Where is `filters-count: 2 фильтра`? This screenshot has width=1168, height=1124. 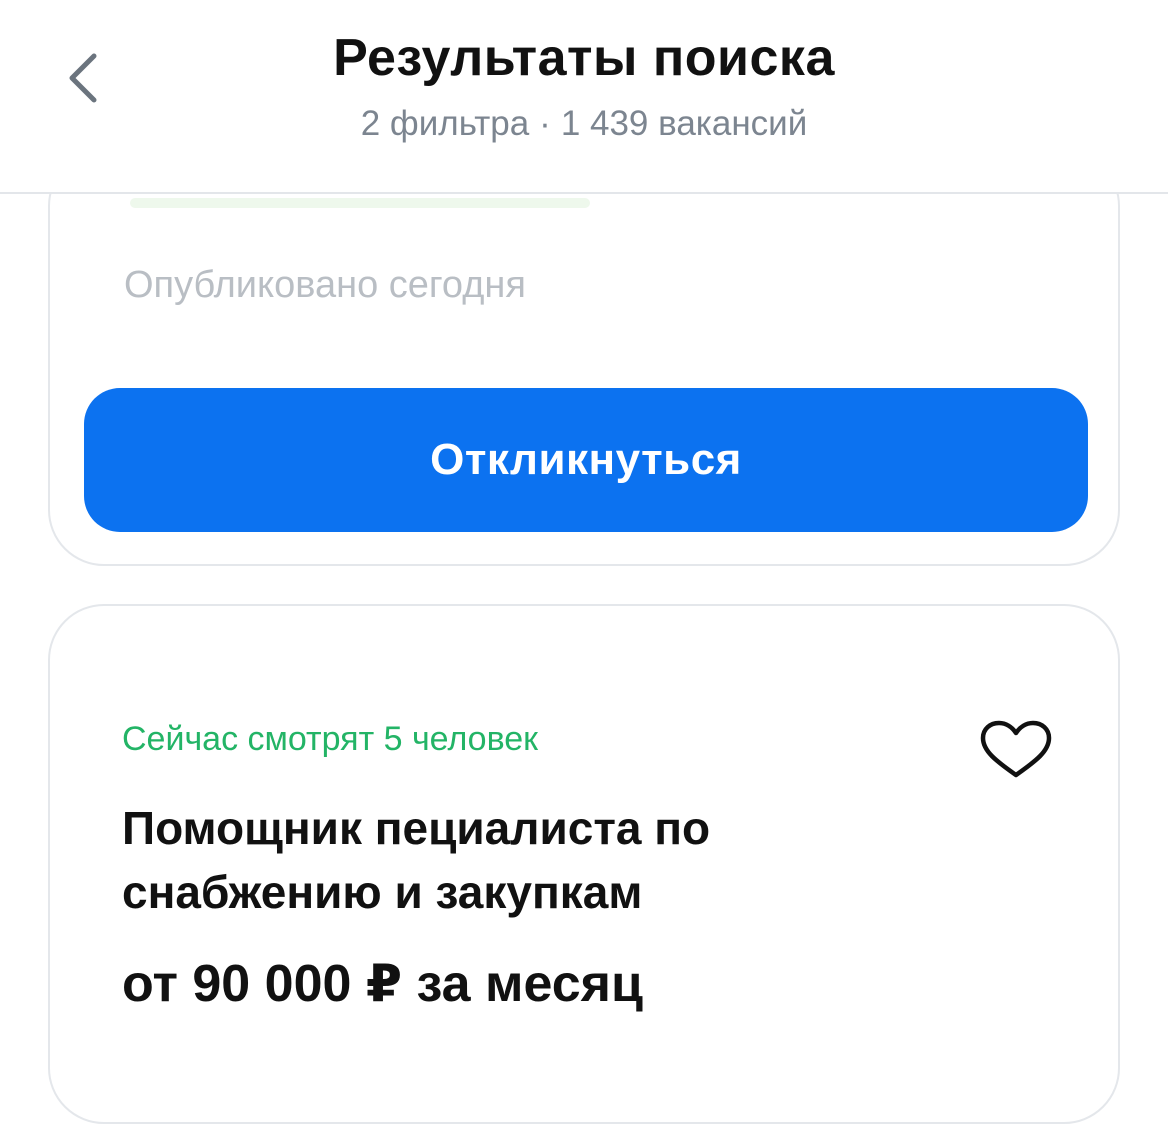 filters-count: 2 фильтра is located at coordinates (445, 123).